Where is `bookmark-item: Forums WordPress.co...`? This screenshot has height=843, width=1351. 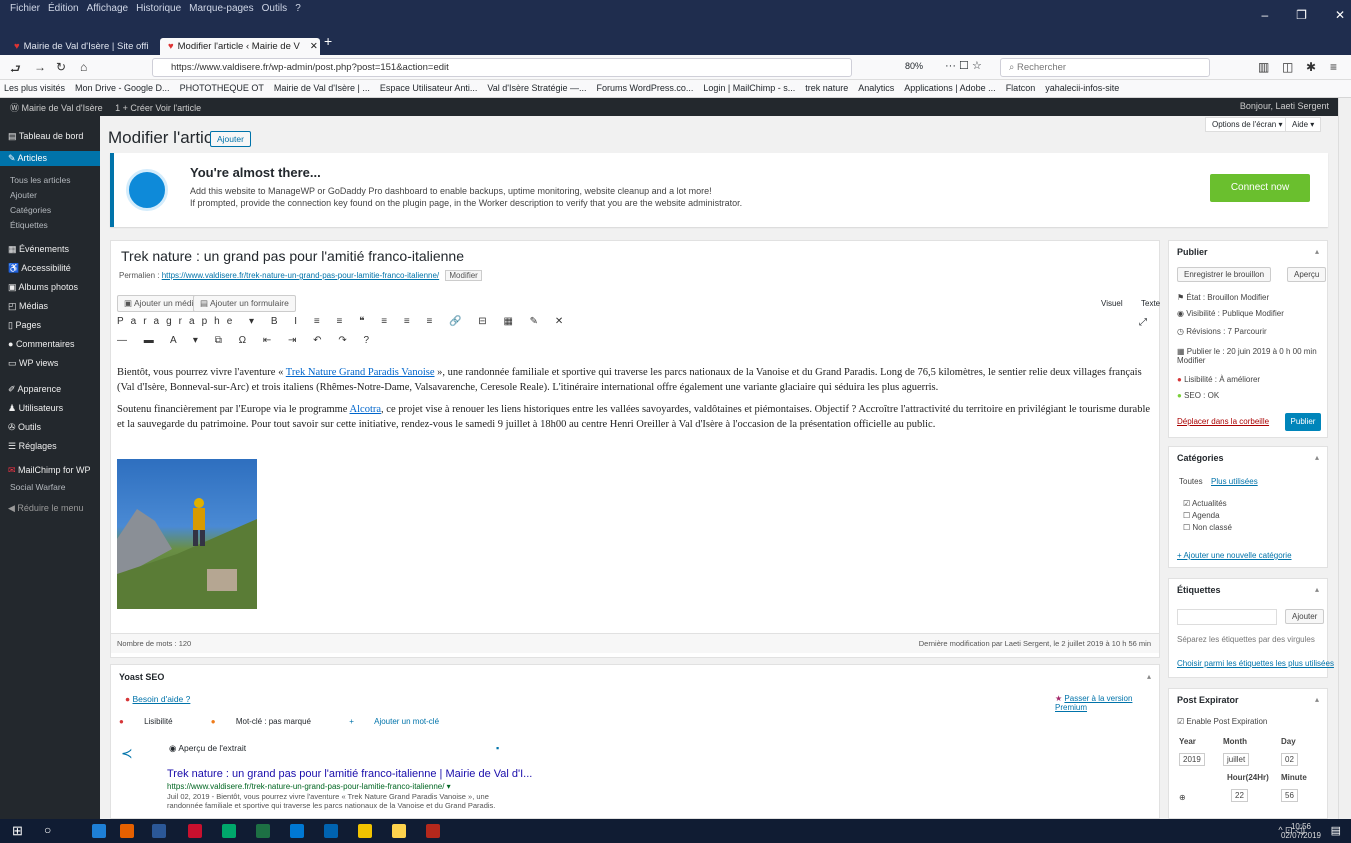 bookmark-item: Forums WordPress.co... is located at coordinates (645, 88).